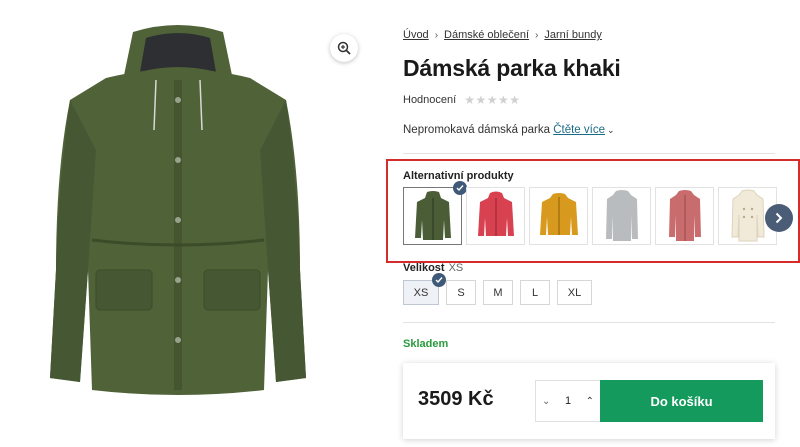 The image size is (800, 447). I want to click on alternative-product-mustard-jacket, so click(558, 216).